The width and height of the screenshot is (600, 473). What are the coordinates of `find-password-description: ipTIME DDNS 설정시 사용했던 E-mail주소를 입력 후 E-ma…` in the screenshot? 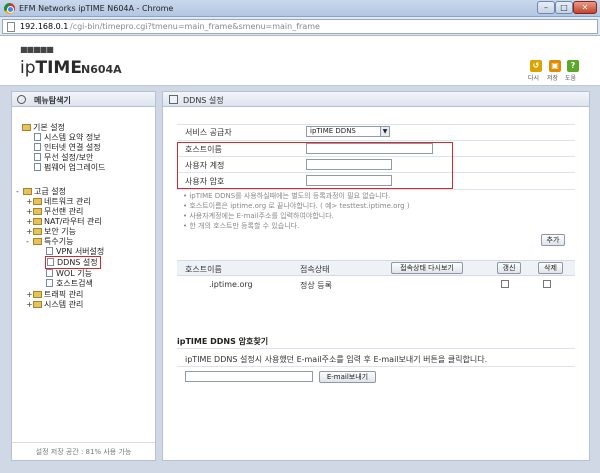 It's located at (336, 359).